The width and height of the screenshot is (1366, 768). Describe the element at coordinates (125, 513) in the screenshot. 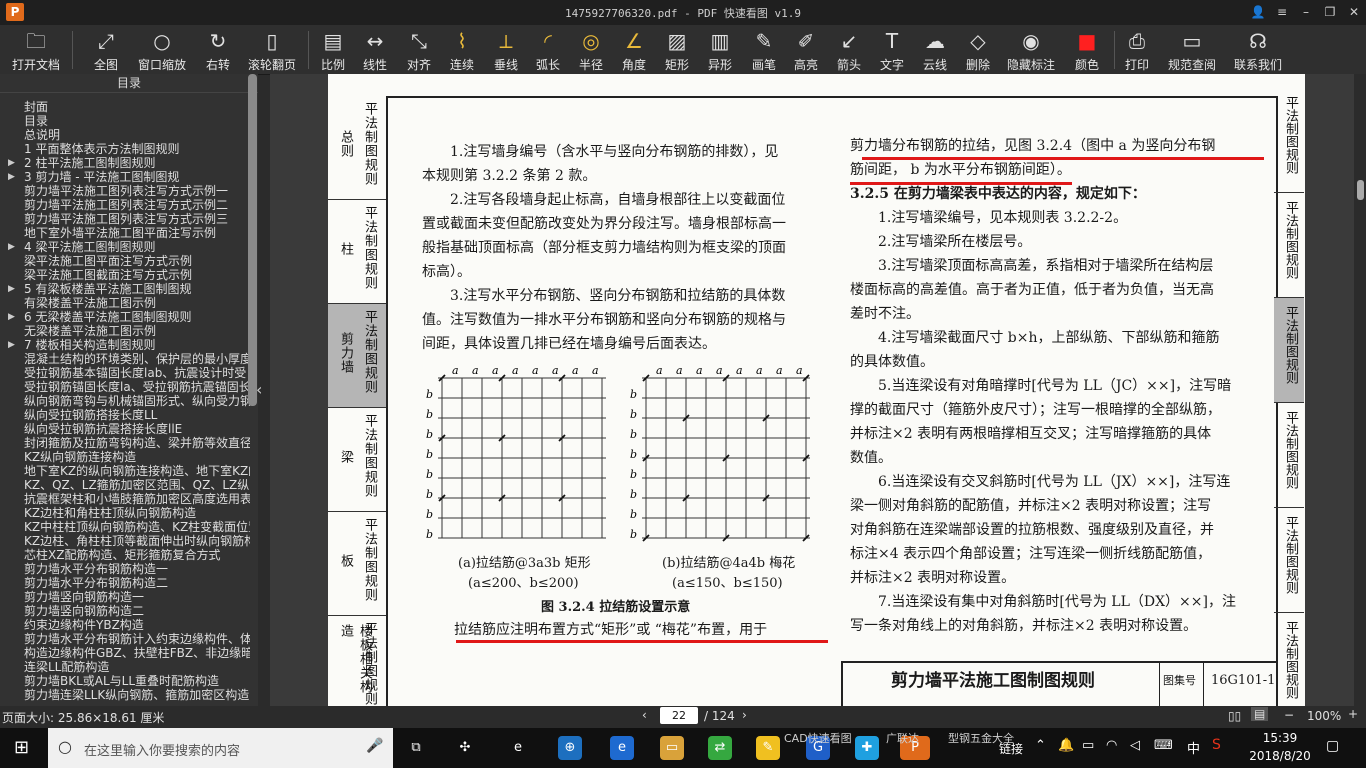

I see `toc-item: KZ边柱和角柱柱顶纵向钢筋构造` at that location.